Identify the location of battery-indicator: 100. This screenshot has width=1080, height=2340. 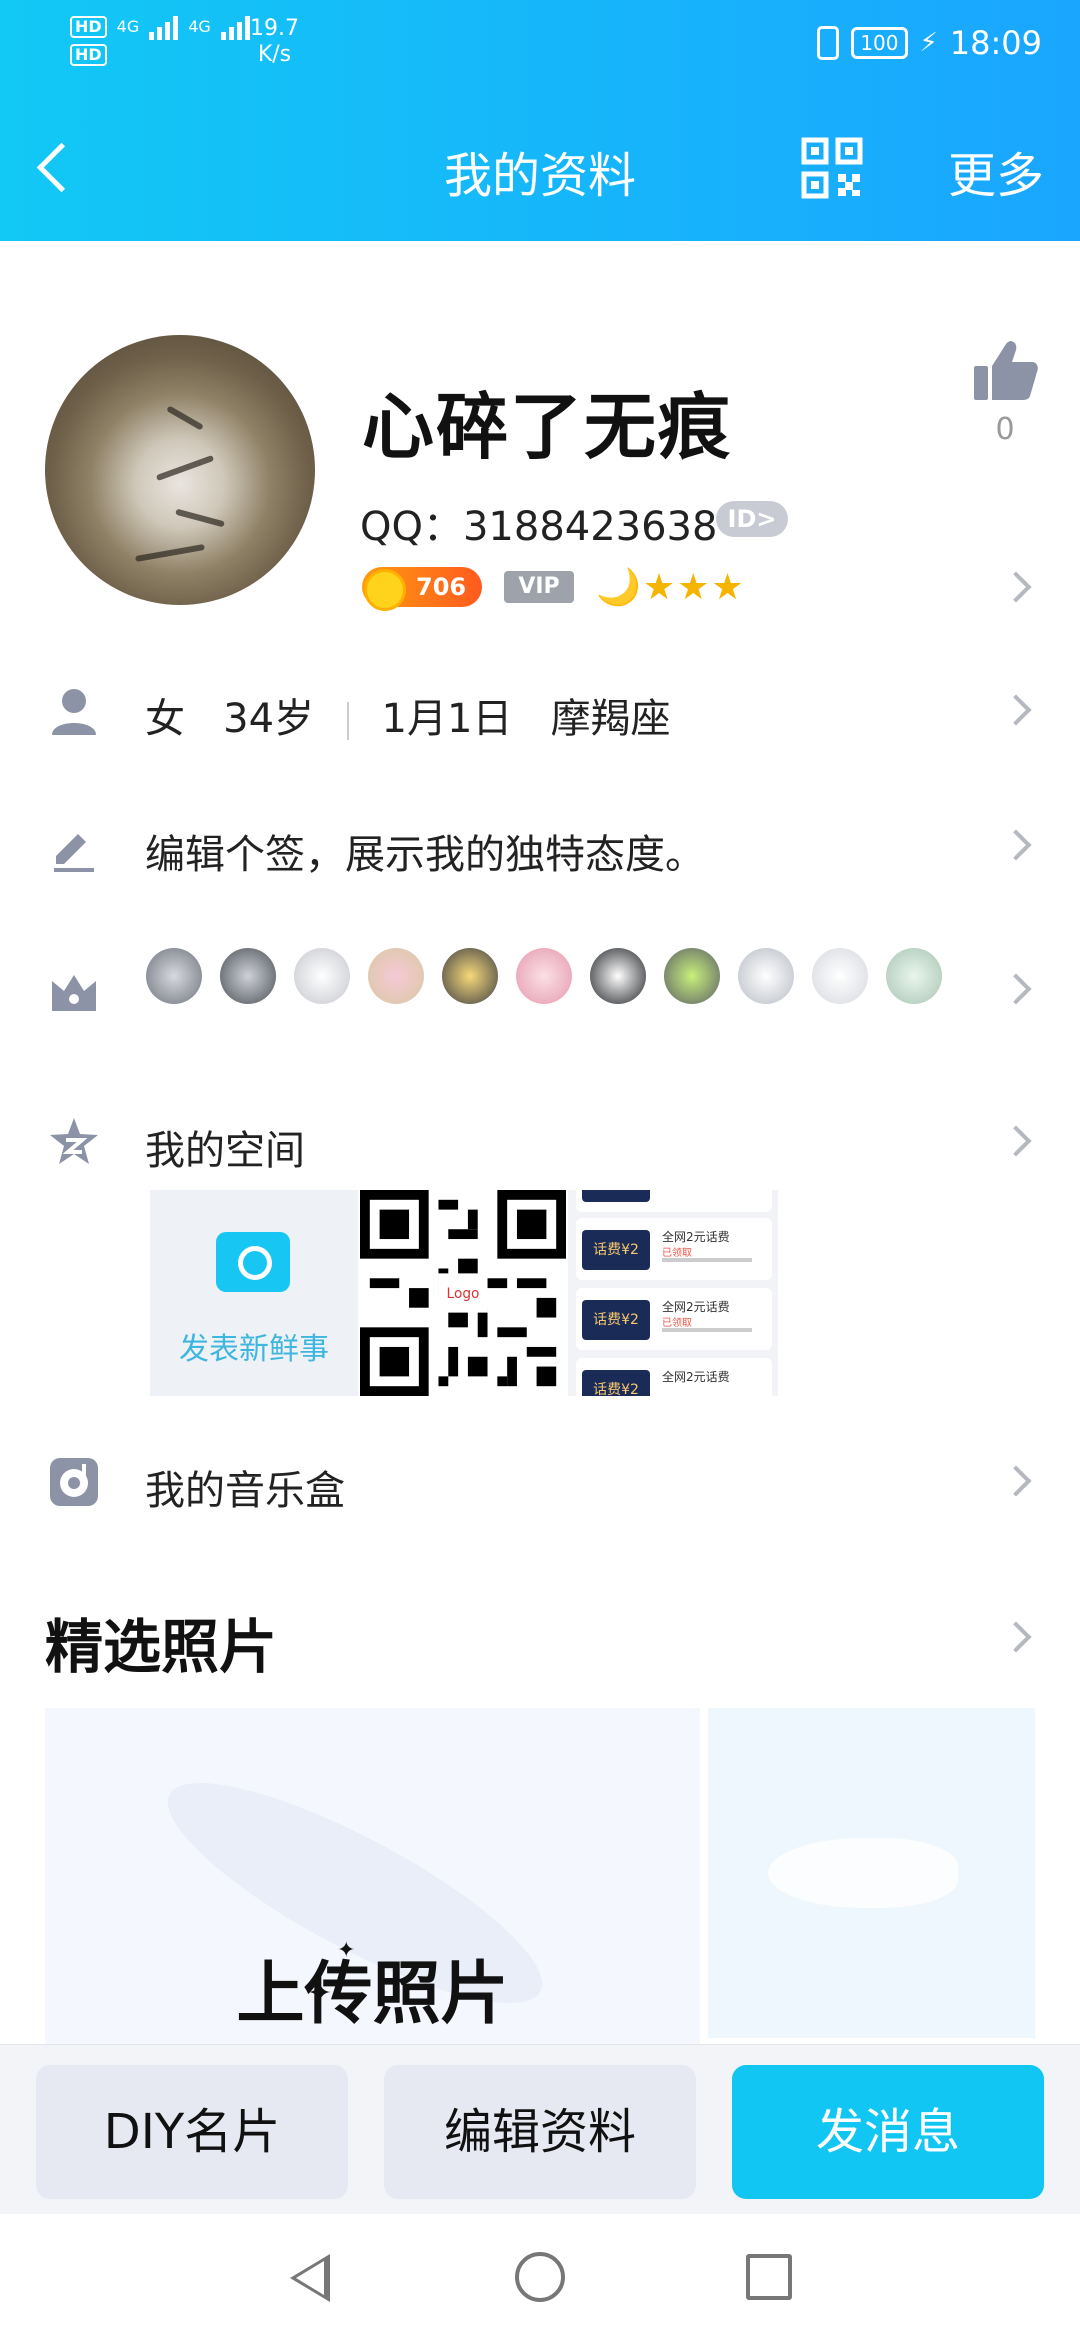
(879, 43).